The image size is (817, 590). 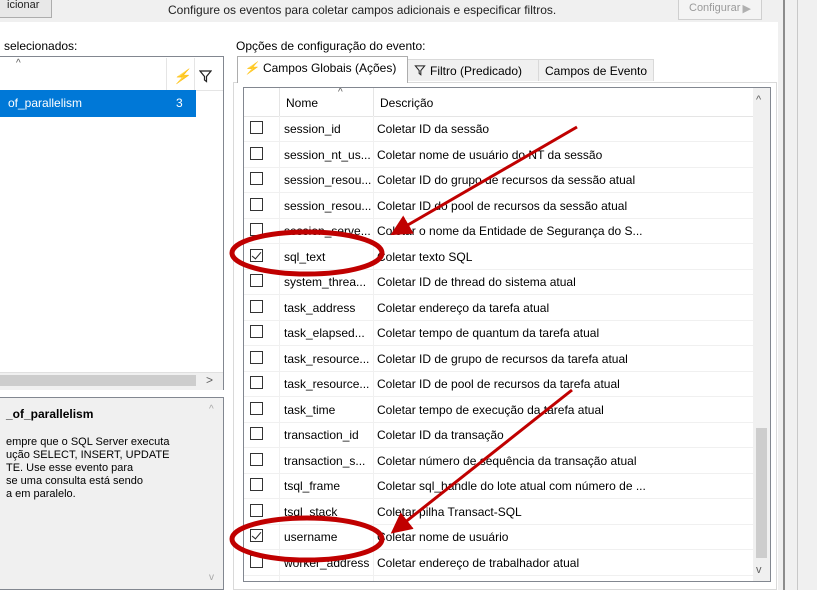 What do you see at coordinates (761, 493) in the screenshot?
I see `grid-scroll-thumb` at bounding box center [761, 493].